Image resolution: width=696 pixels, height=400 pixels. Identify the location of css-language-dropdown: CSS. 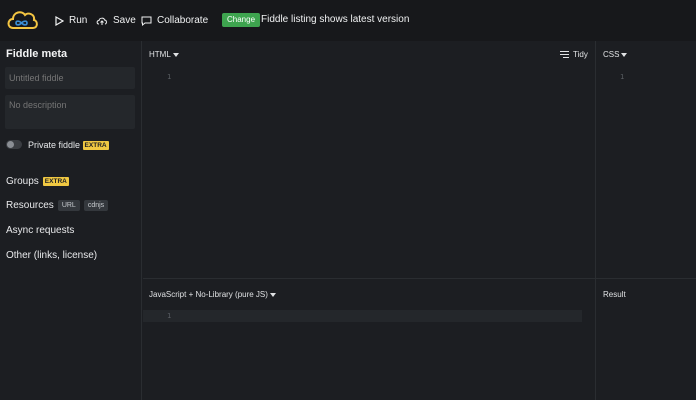
(615, 54).